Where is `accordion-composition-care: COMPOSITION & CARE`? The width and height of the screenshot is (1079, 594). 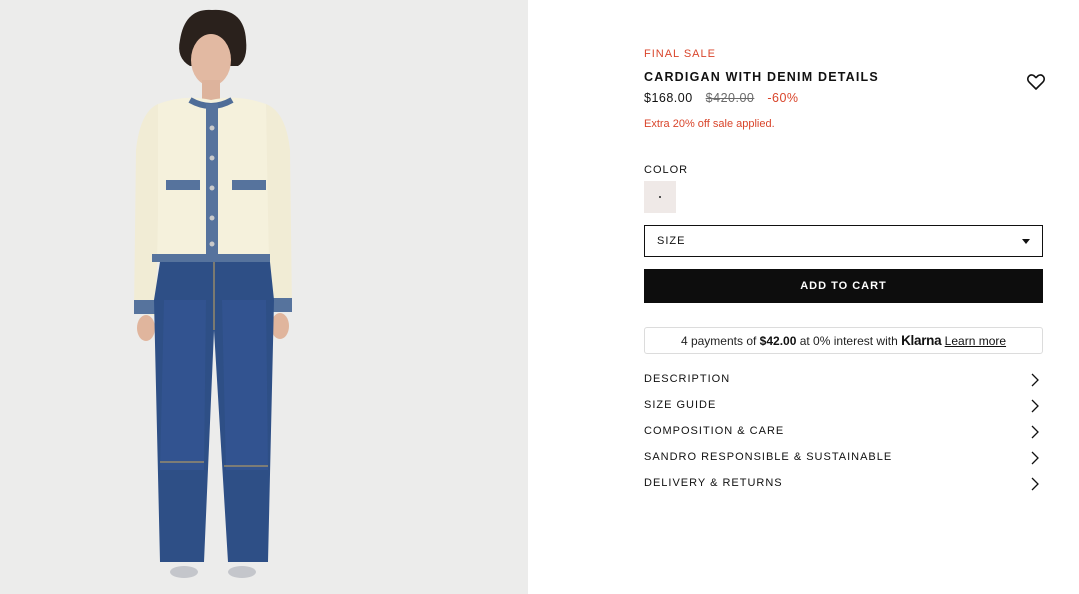
accordion-composition-care: COMPOSITION & CARE is located at coordinates (843, 432).